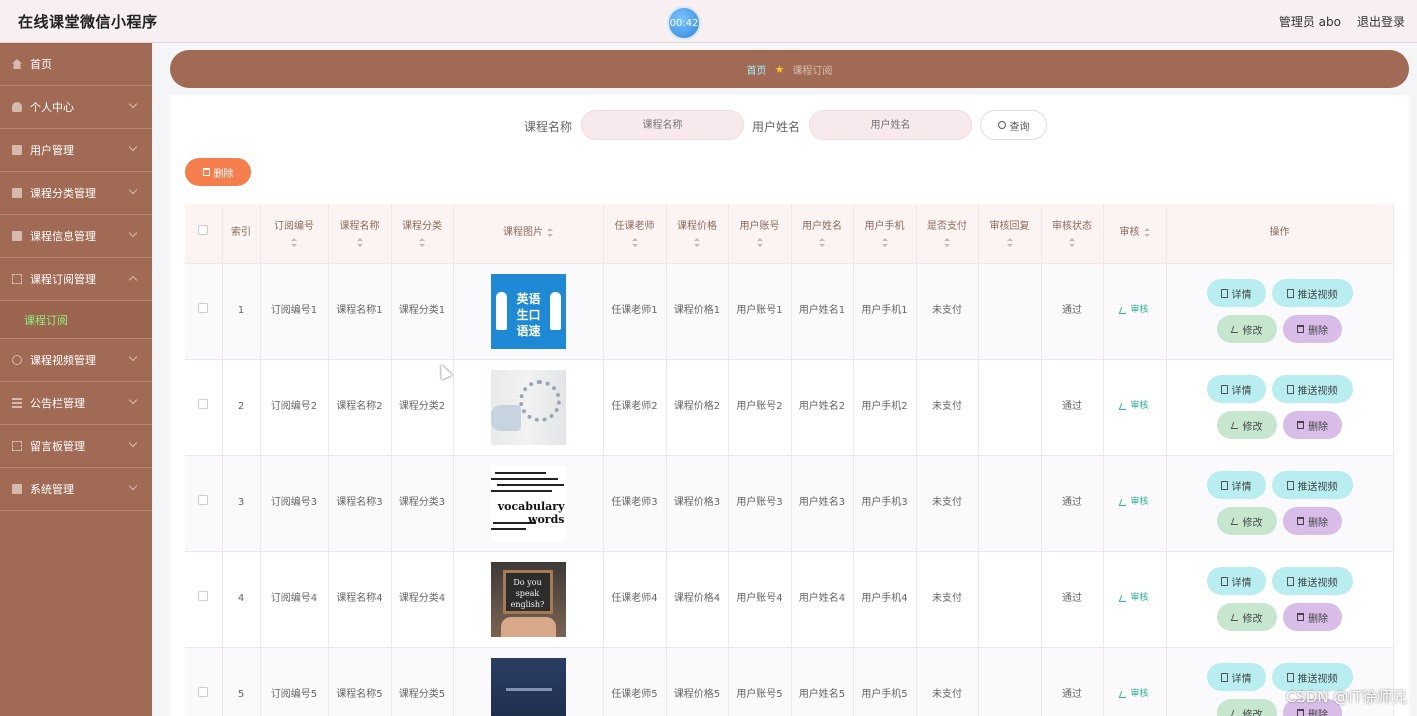 This screenshot has height=716, width=1417. I want to click on cell-image: 英语生口语速, so click(528, 311).